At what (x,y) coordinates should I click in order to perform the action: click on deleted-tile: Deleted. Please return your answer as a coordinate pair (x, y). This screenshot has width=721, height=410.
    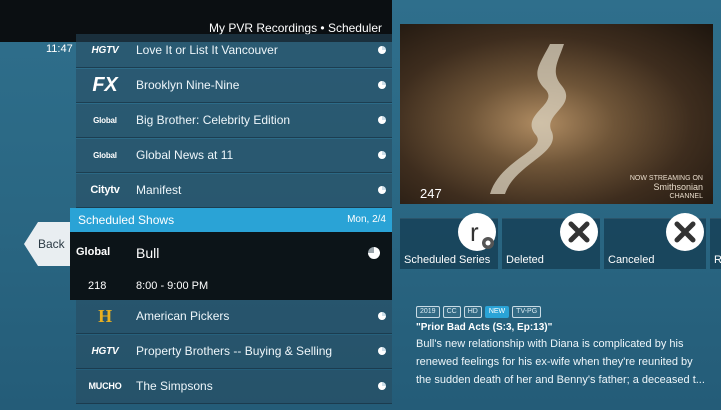
    Looking at the image, I should click on (551, 241).